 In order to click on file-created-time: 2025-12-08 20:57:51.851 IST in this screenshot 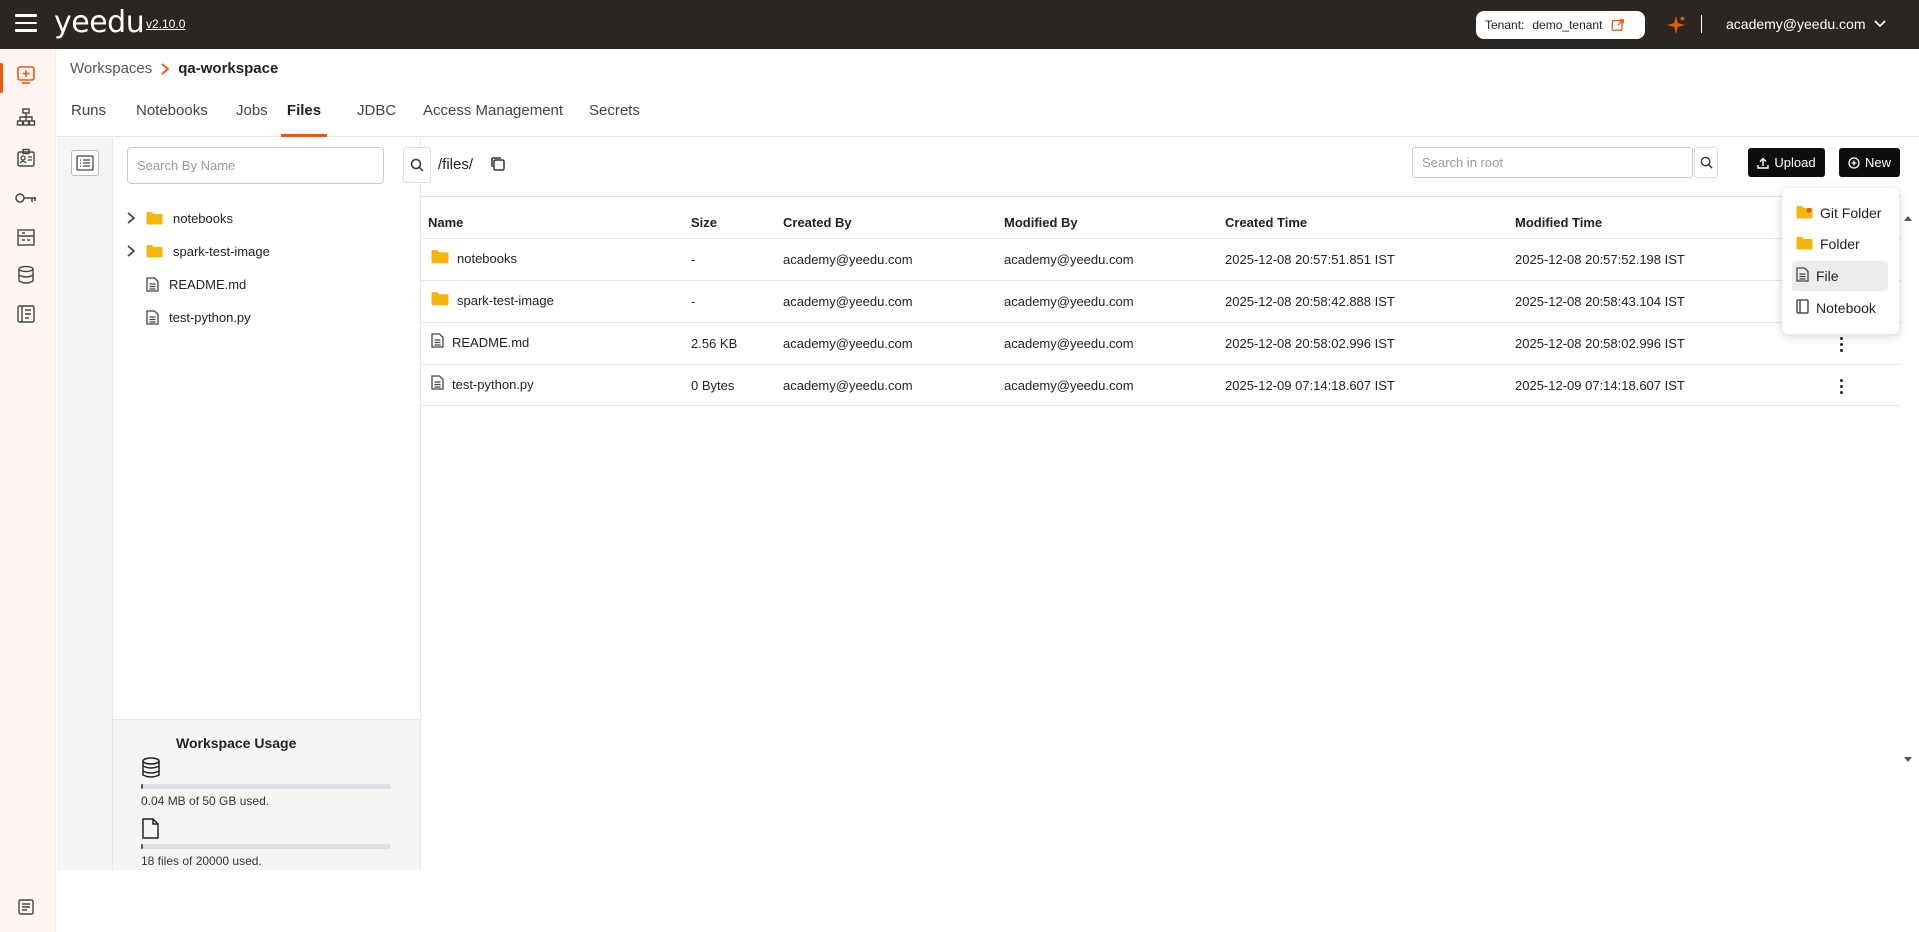, I will do `click(1310, 259)`.